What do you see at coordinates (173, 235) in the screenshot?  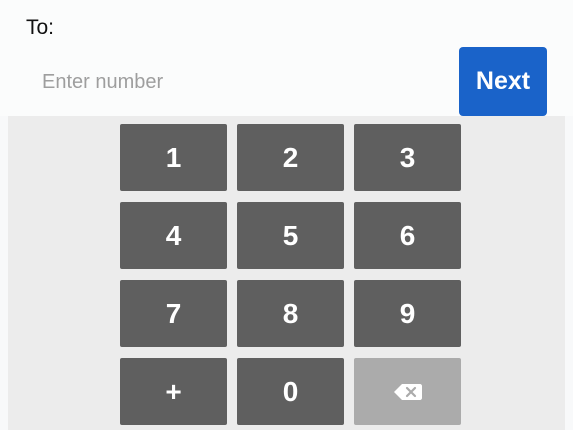 I see `key-4: 4` at bounding box center [173, 235].